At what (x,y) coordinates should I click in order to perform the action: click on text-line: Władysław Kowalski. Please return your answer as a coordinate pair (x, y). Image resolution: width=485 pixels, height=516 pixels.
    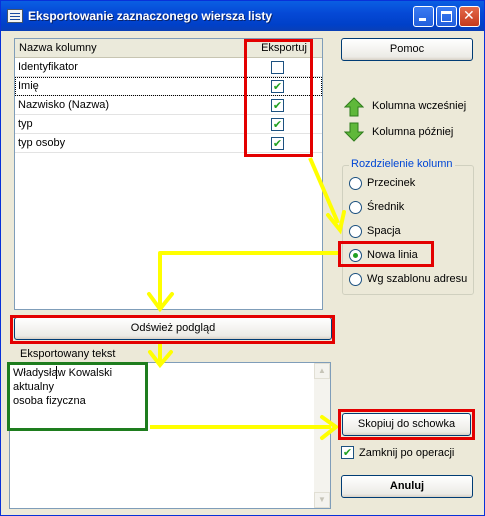
    Looking at the image, I should click on (63, 373).